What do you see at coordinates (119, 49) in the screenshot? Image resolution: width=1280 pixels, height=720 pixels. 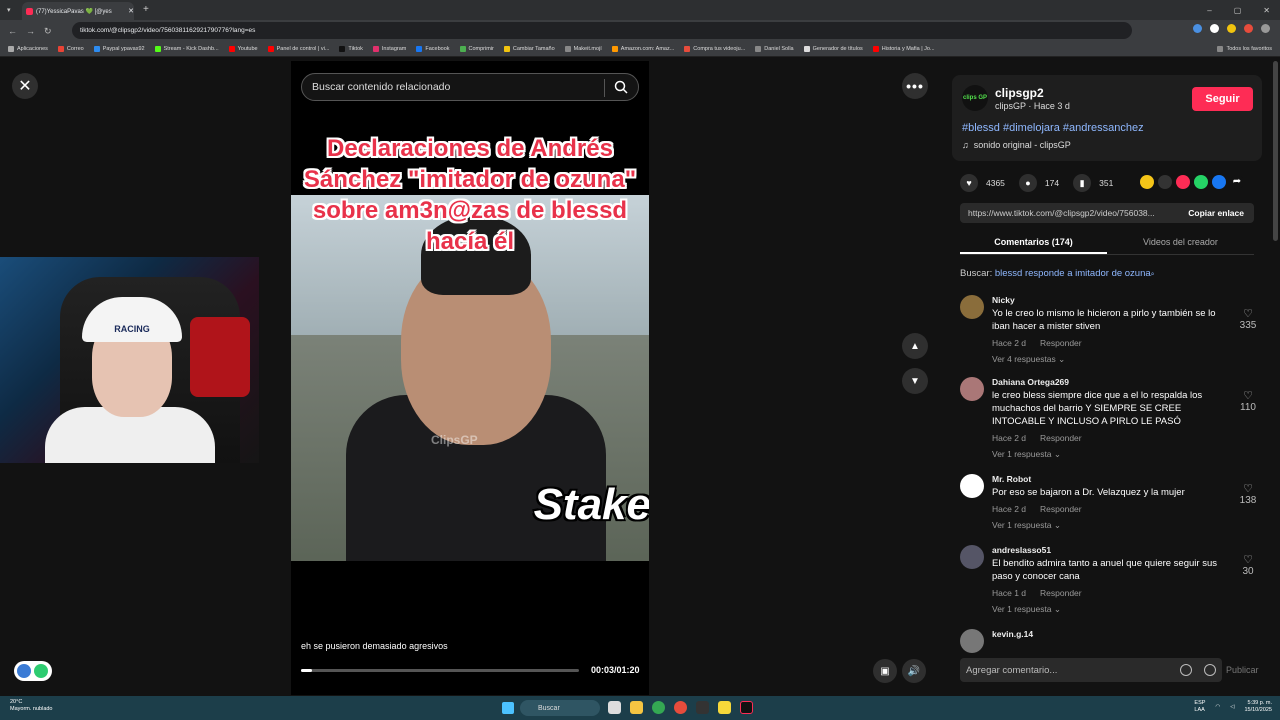 I see `bookmark-item: Paypal ypavas92` at bounding box center [119, 49].